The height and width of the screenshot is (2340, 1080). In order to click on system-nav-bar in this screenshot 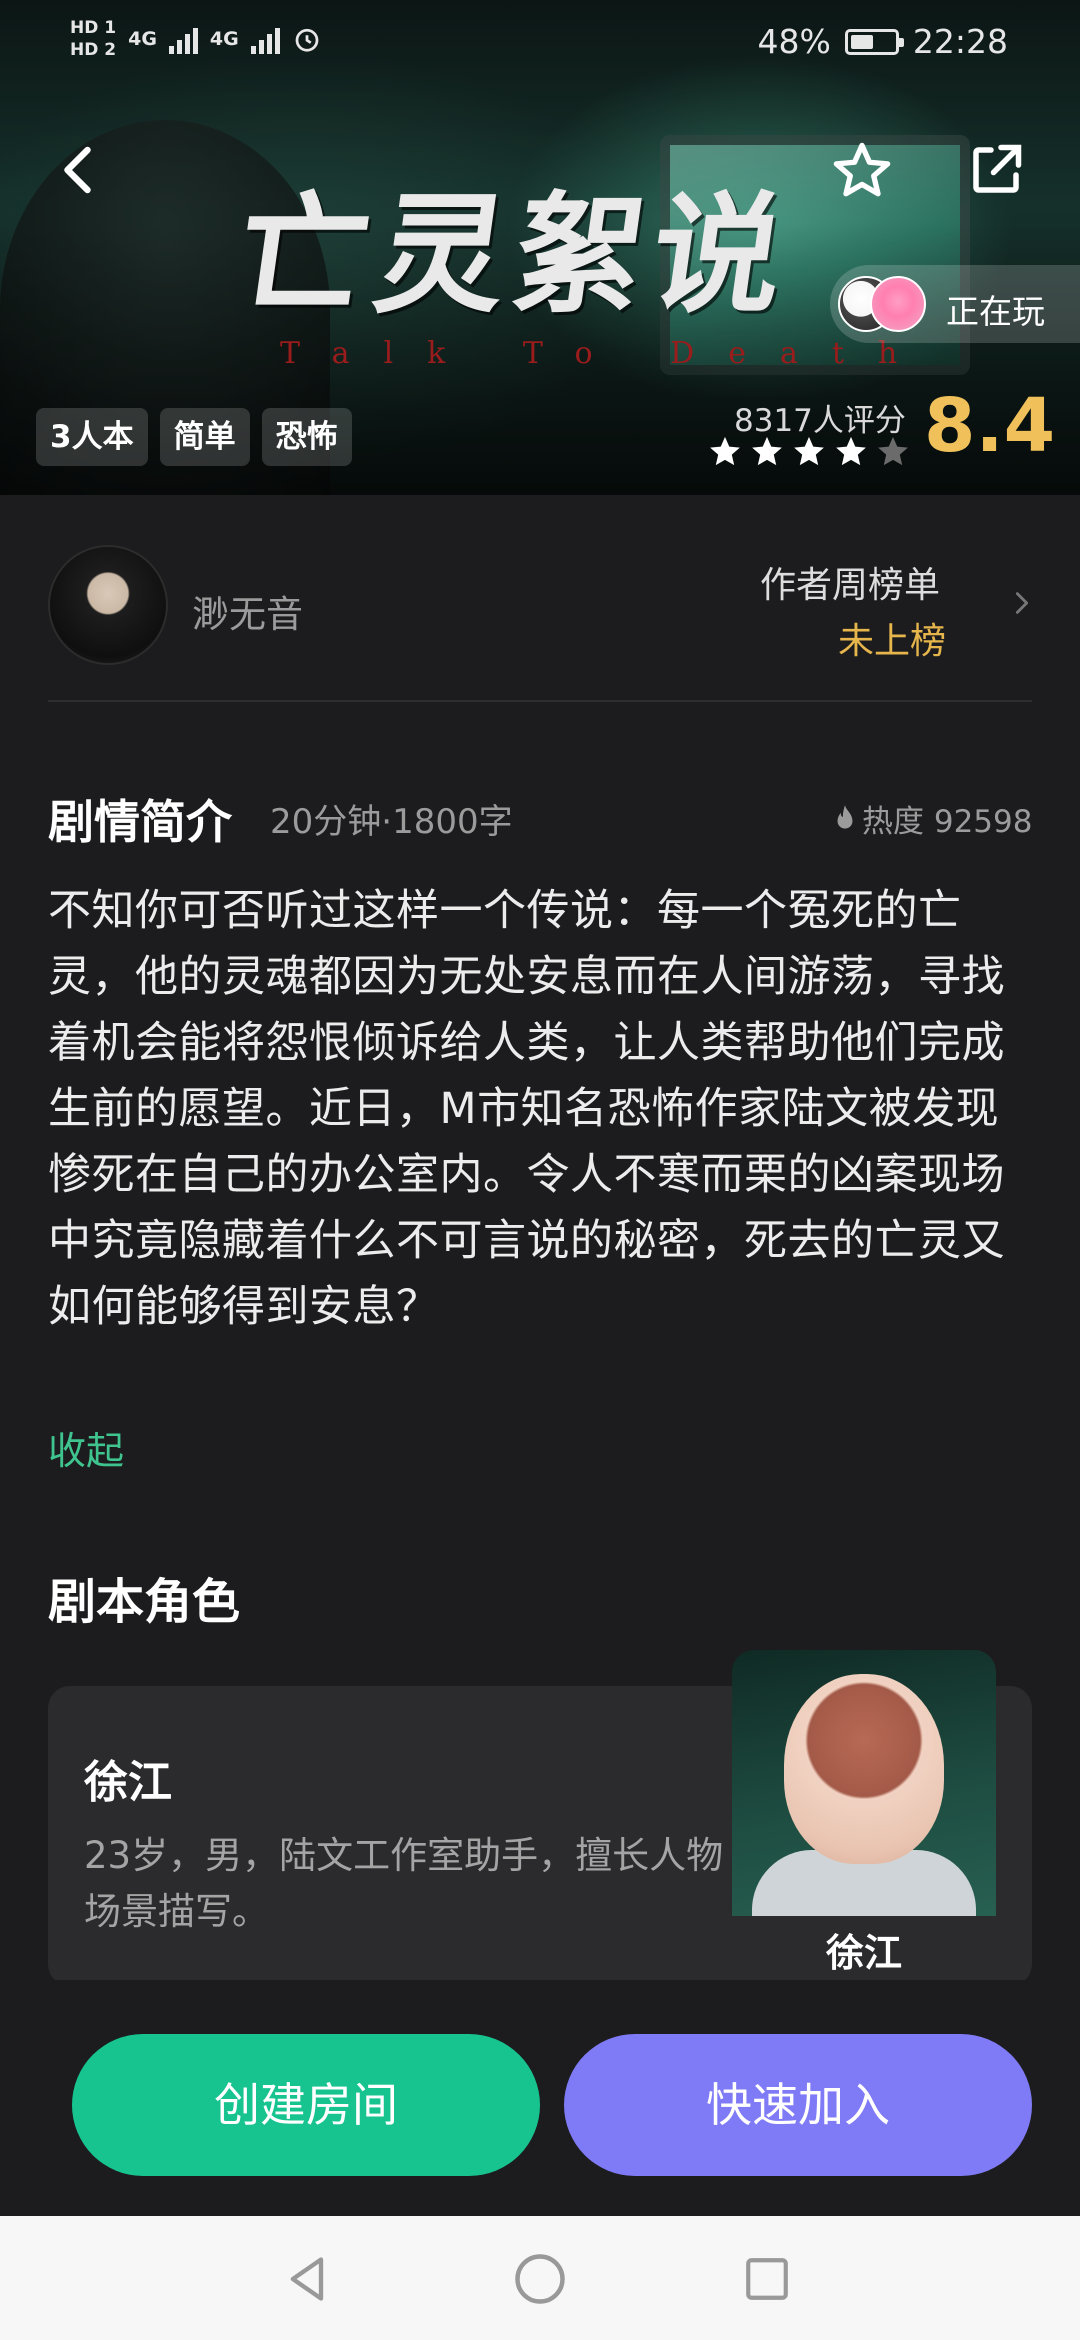, I will do `click(540, 2278)`.